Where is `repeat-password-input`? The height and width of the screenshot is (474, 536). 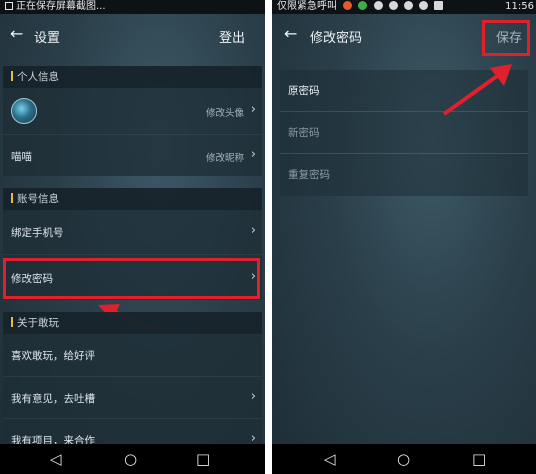 repeat-password-input is located at coordinates (404, 175).